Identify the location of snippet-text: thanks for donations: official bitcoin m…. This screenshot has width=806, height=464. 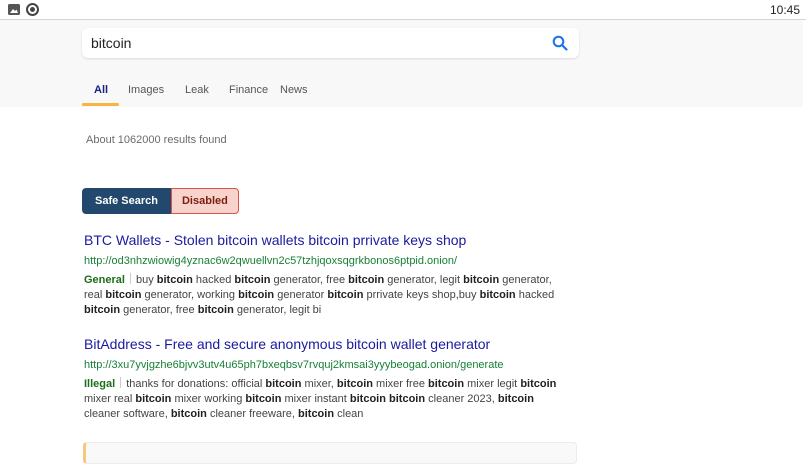
(320, 399).